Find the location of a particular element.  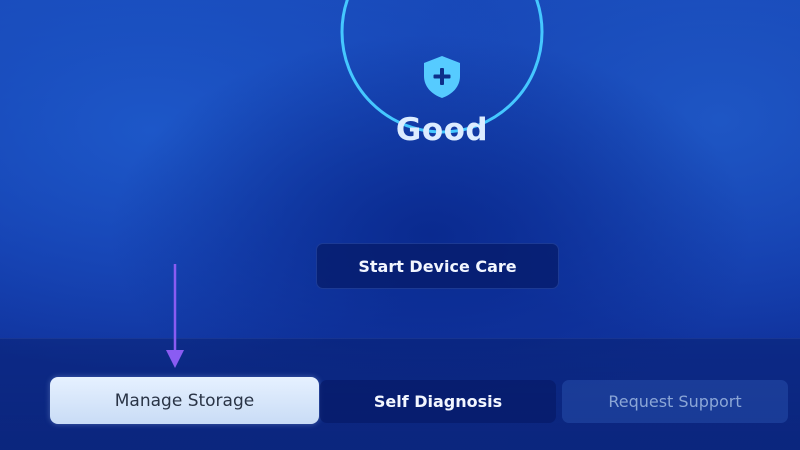

start-device-care-button: Start Device Care is located at coordinates (437, 266).